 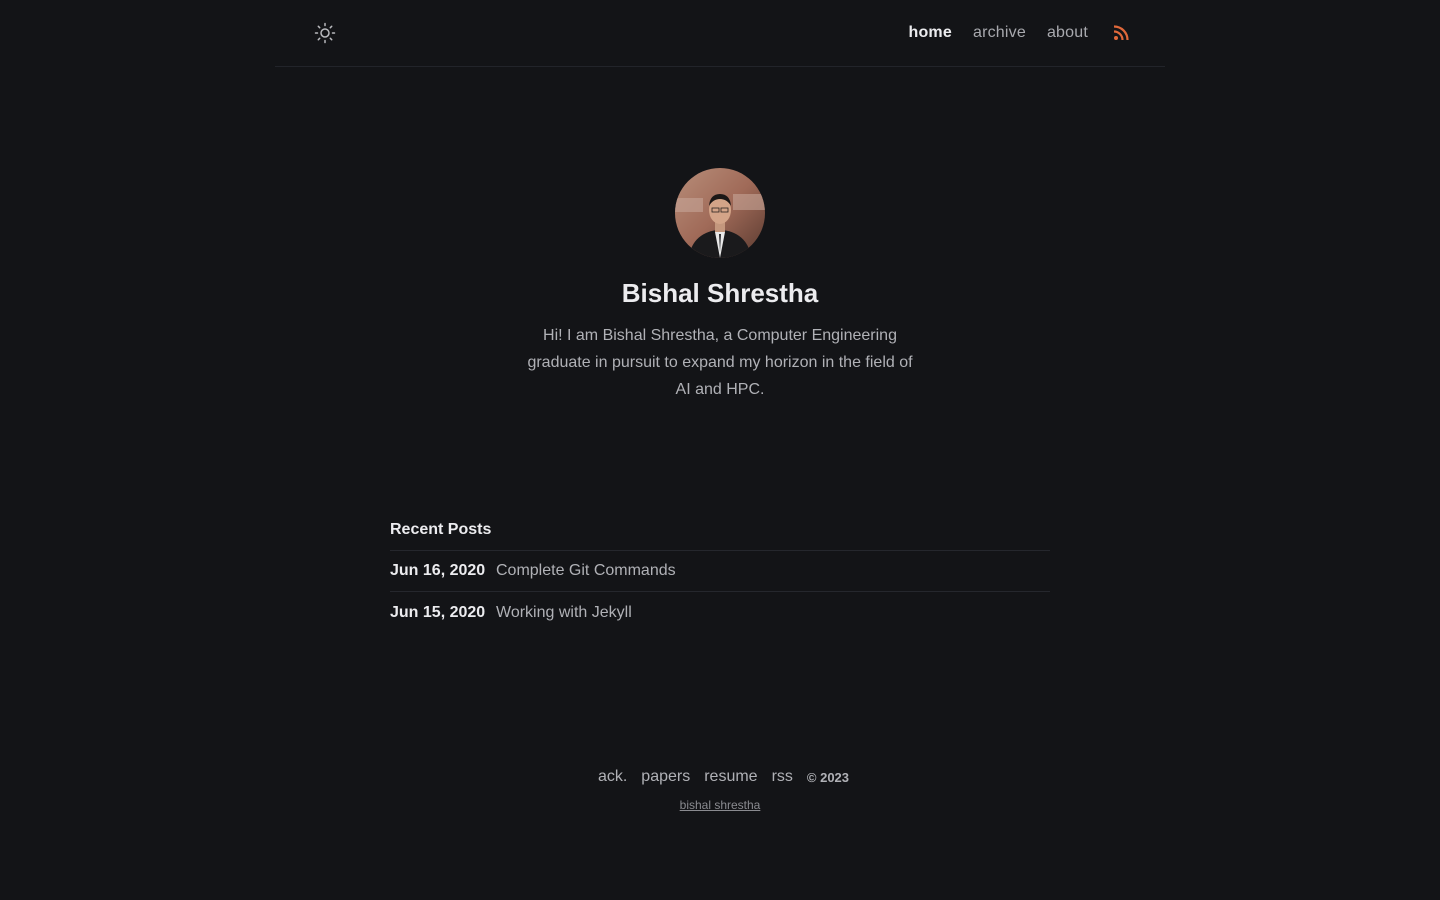 What do you see at coordinates (438, 612) in the screenshot?
I see `post-date: Jun 15, 2020` at bounding box center [438, 612].